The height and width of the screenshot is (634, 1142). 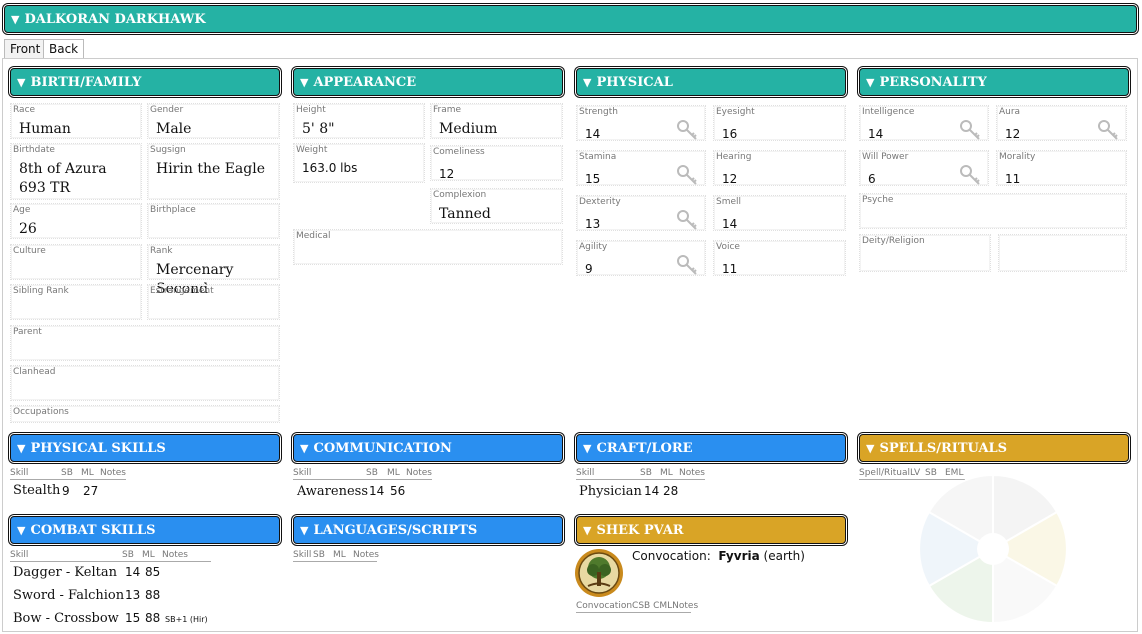 I want to click on table-row: Sword - Falchion 13 88, so click(x=86, y=595).